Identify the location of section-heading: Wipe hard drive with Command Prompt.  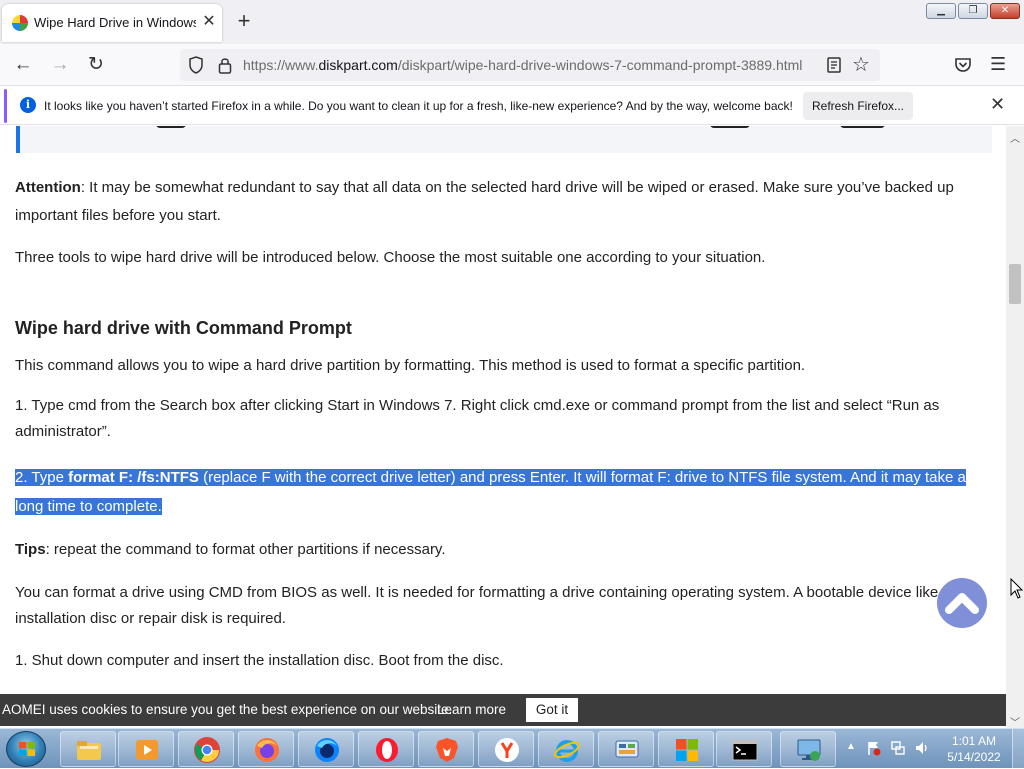
(183, 328).